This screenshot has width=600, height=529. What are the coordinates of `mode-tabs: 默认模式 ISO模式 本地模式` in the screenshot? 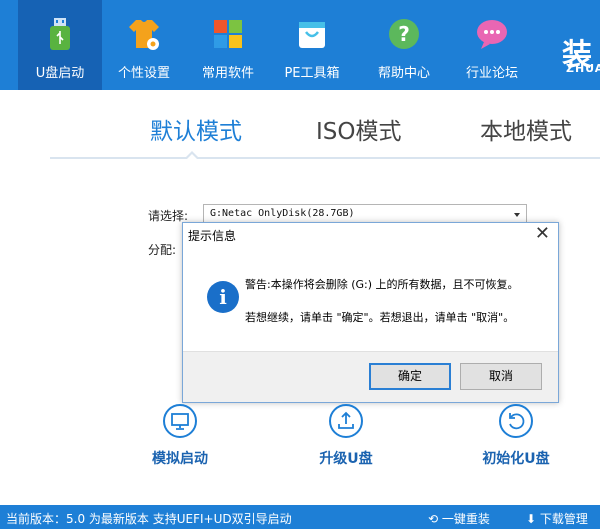 It's located at (300, 125).